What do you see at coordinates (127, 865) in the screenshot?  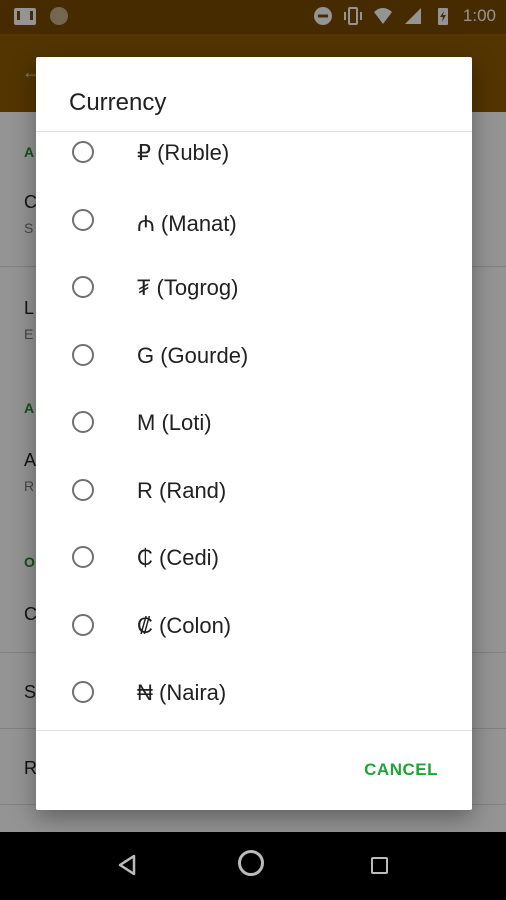 I see `nav-back-icon` at bounding box center [127, 865].